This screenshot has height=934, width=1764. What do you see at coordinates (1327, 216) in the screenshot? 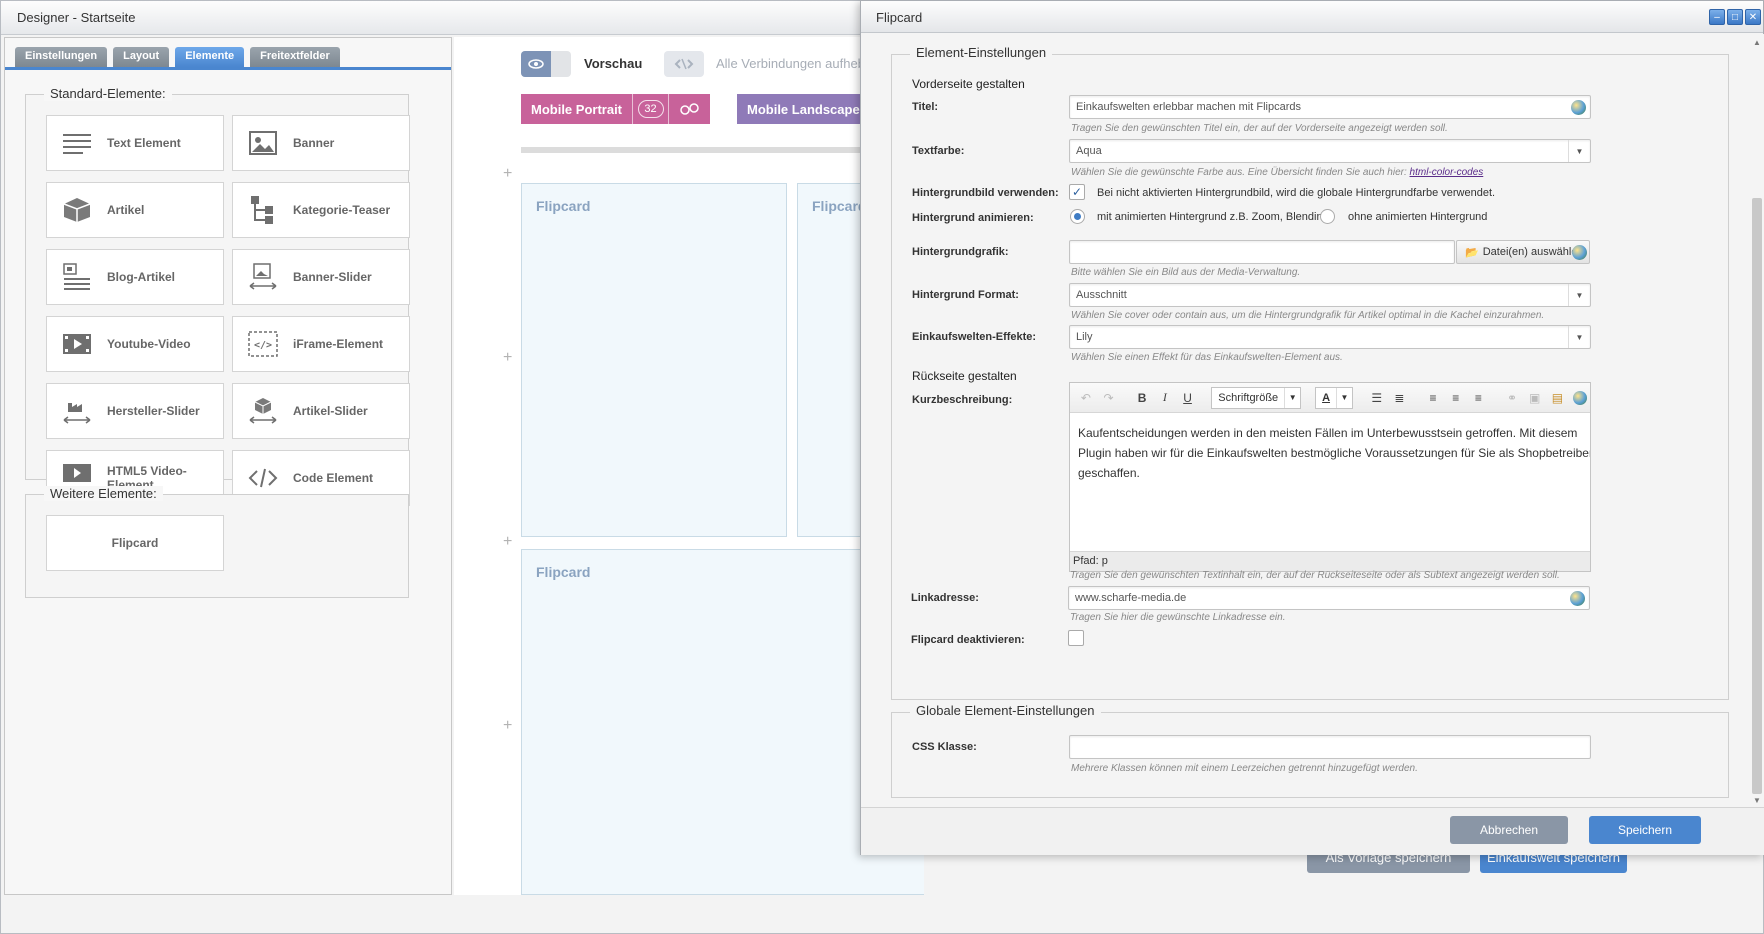
I see `animate-off-radio` at bounding box center [1327, 216].